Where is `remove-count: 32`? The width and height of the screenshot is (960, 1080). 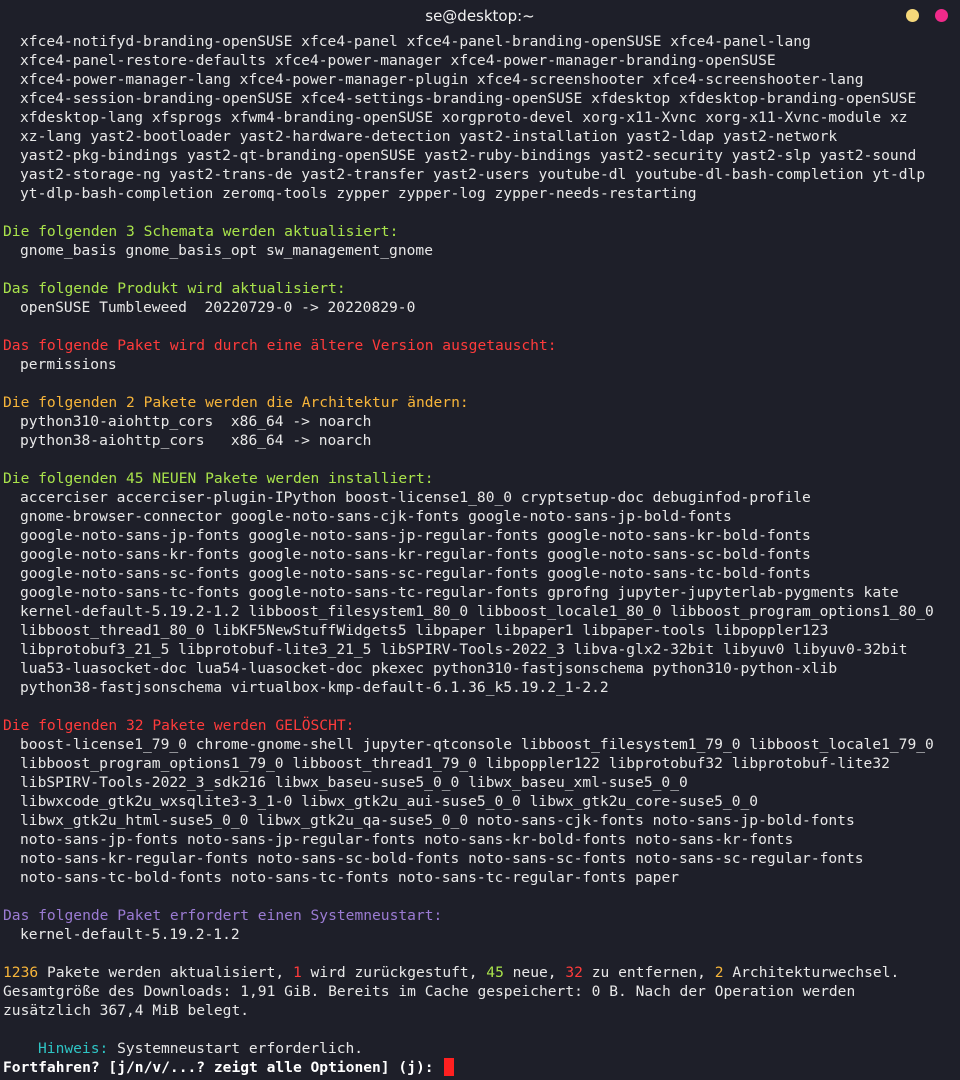
remove-count: 32 is located at coordinates (574, 972).